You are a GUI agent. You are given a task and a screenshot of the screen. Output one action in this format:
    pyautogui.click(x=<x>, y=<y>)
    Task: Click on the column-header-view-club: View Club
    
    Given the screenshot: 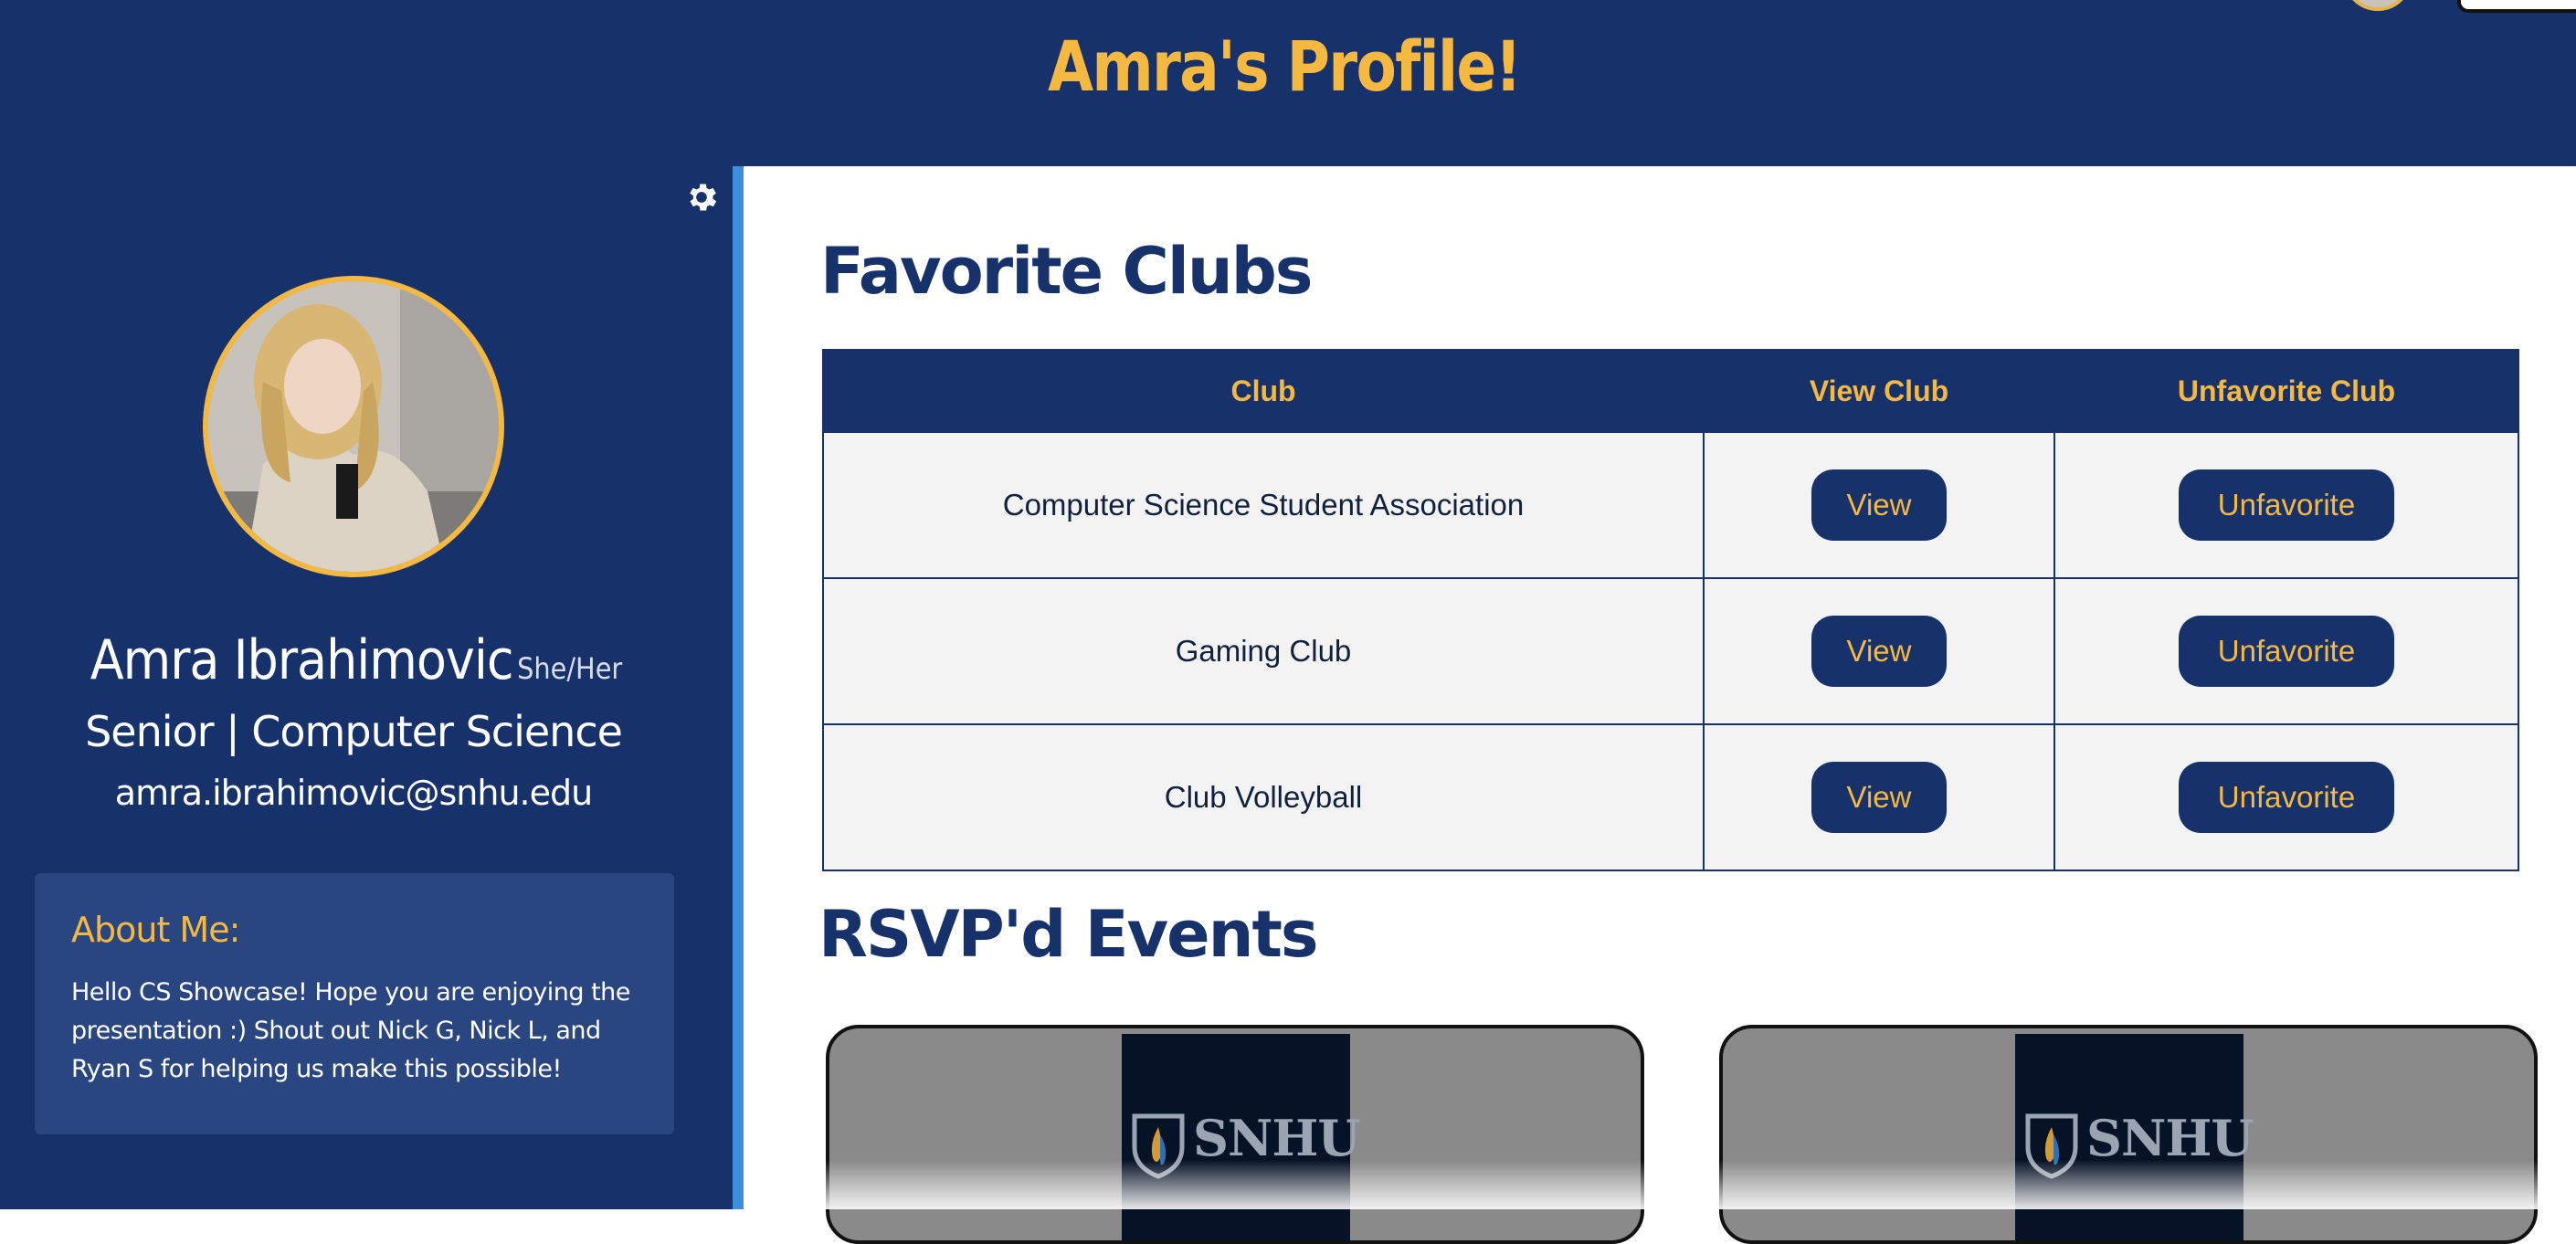 What is the action you would take?
    pyautogui.click(x=1879, y=391)
    